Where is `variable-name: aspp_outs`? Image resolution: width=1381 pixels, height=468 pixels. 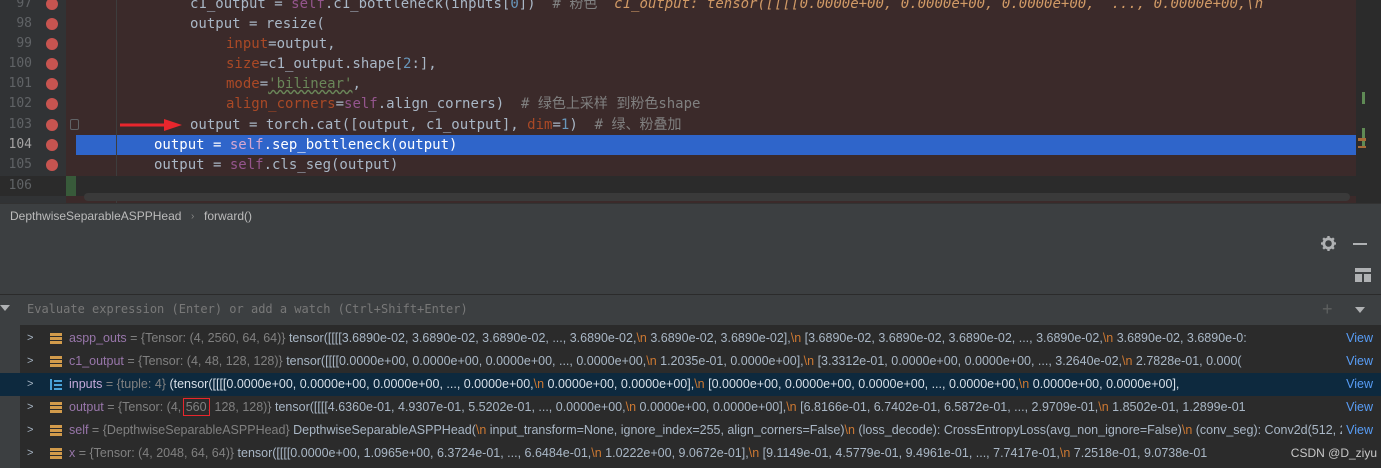 variable-name: aspp_outs is located at coordinates (98, 338).